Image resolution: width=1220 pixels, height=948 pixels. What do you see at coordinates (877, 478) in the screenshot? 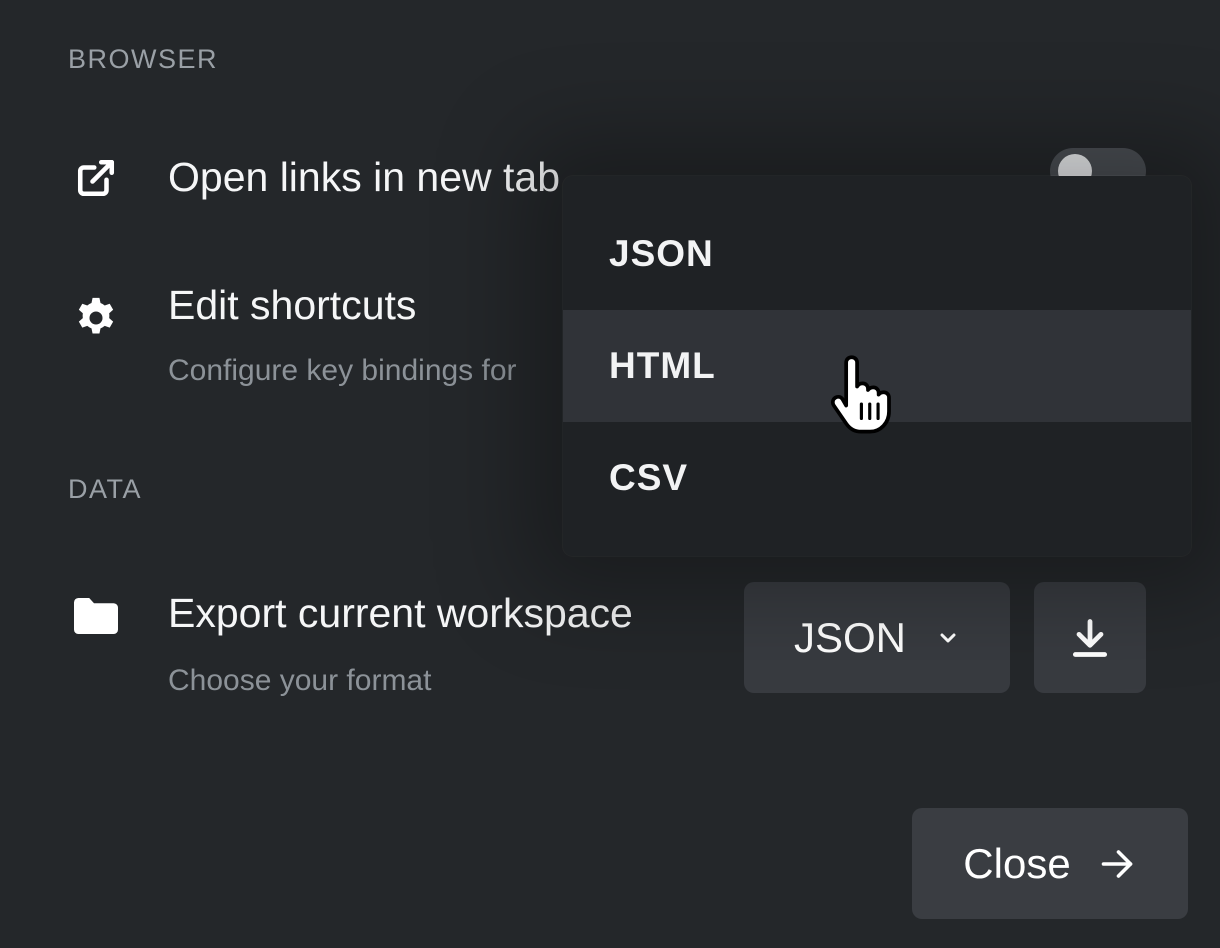
I see `dropdown-option-csv: CSV` at bounding box center [877, 478].